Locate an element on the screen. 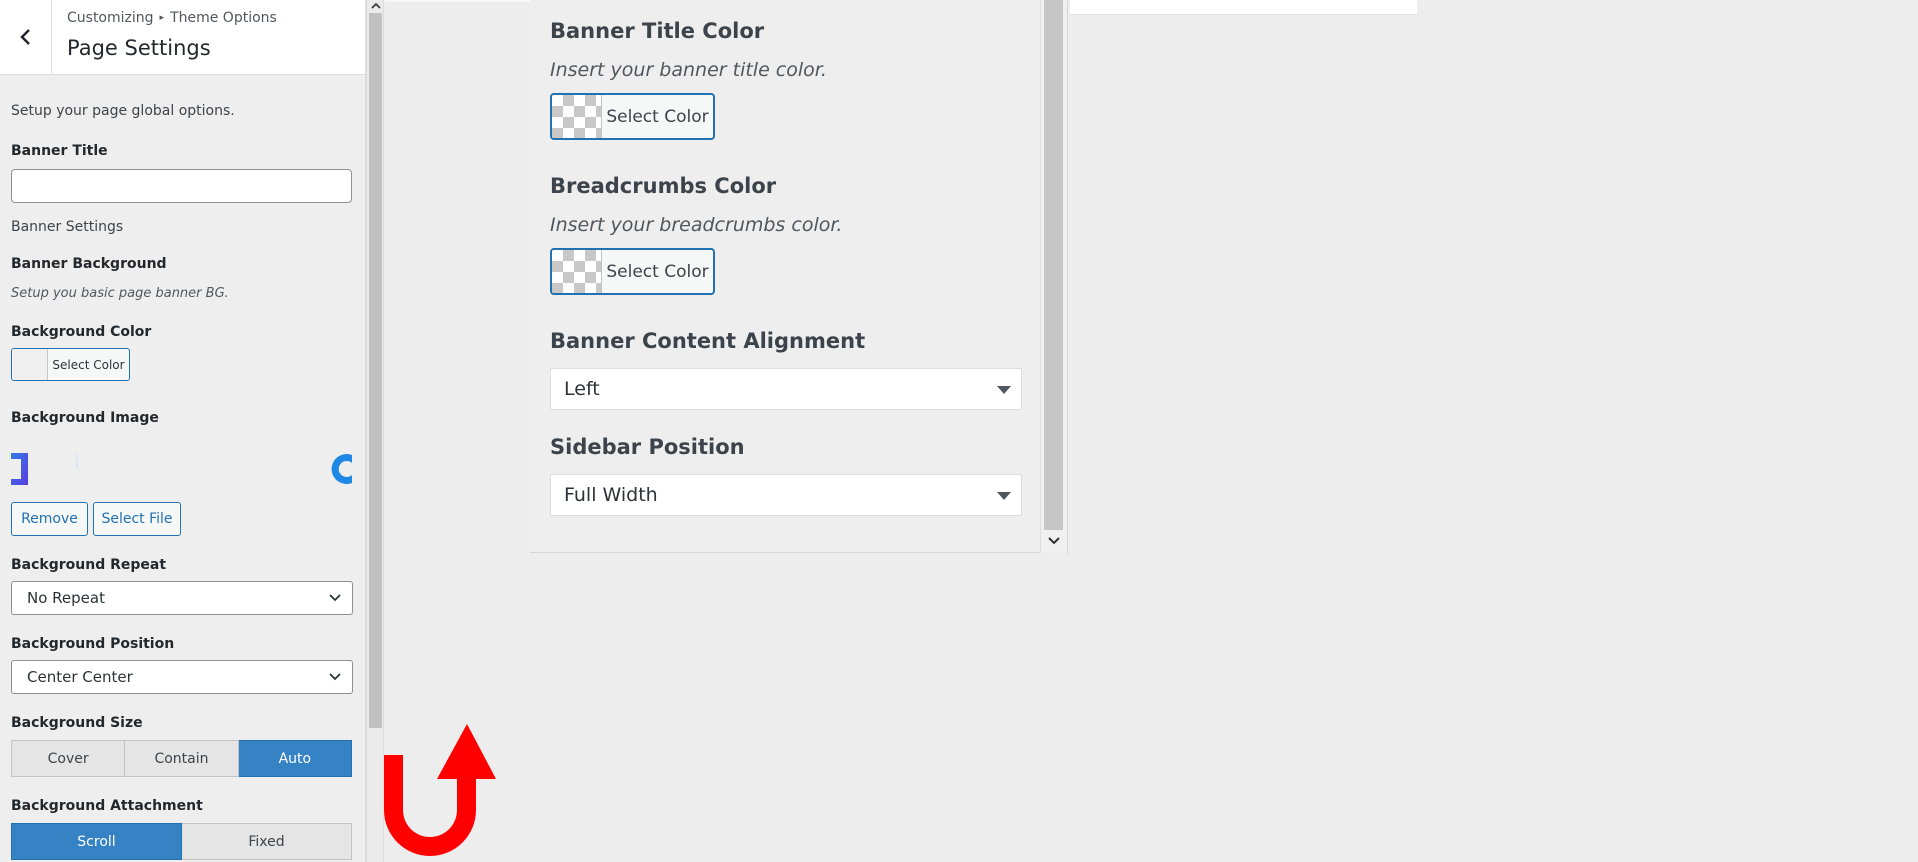 The width and height of the screenshot is (1918, 862). sidebar-position-label: Sidebar Position is located at coordinates (647, 447).